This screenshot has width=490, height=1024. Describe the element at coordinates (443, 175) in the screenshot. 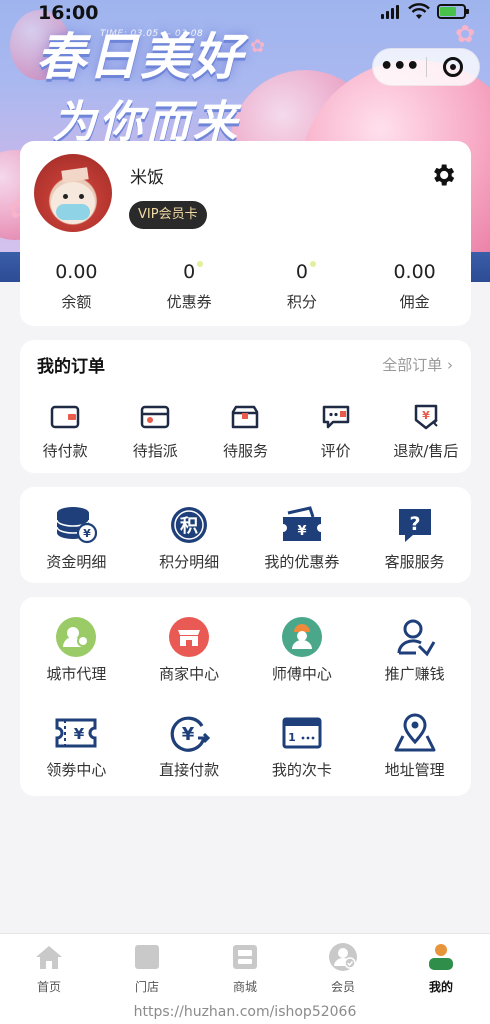

I see `gear-icon` at that location.